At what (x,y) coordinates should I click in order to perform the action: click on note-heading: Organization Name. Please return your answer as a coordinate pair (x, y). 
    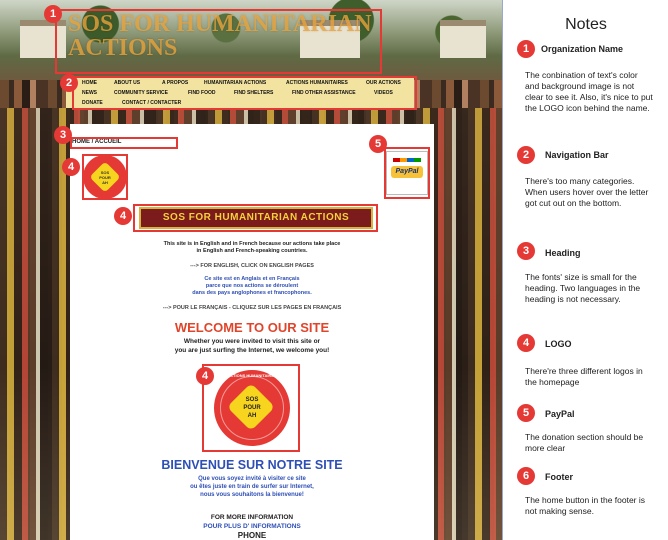
    Looking at the image, I should click on (582, 49).